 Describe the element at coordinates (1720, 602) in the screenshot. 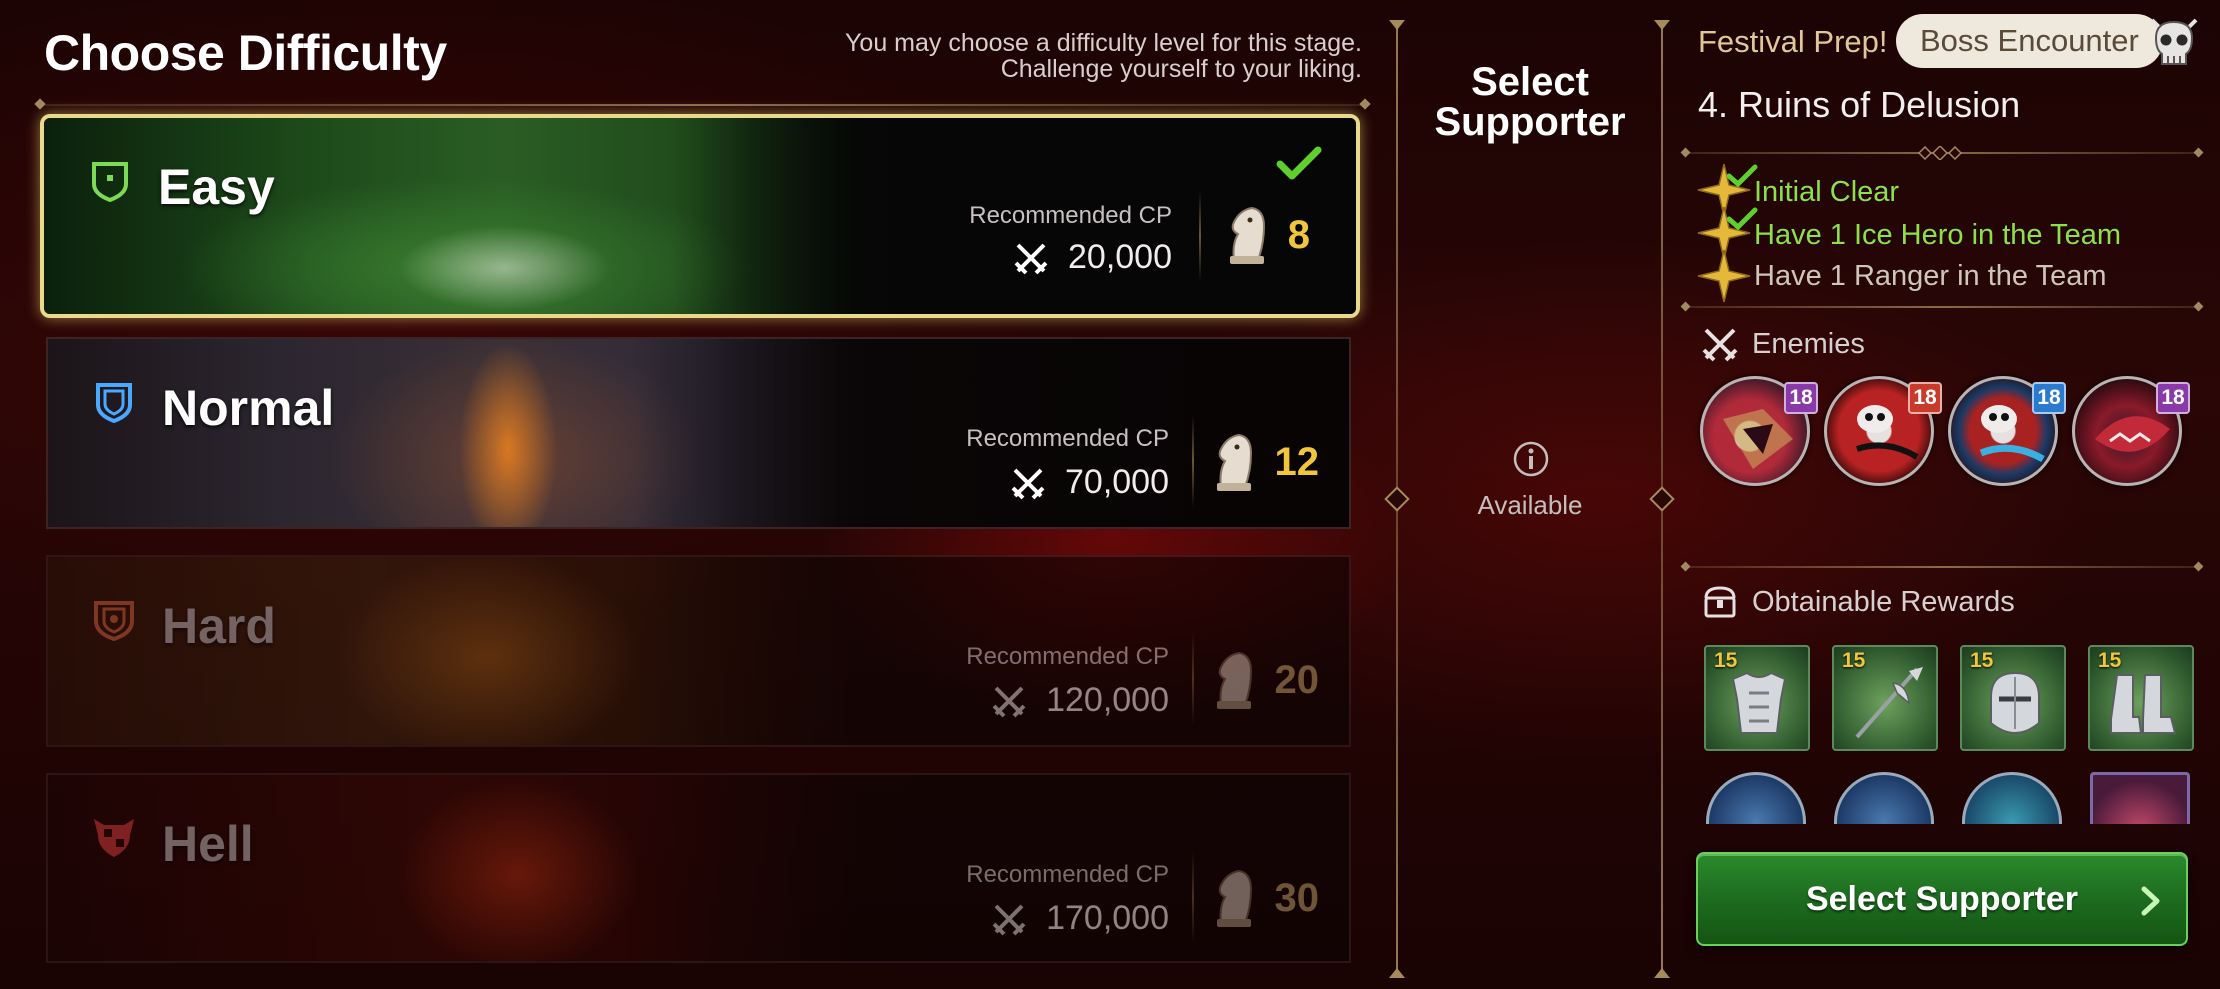

I see `treasure-chest-icon` at that location.